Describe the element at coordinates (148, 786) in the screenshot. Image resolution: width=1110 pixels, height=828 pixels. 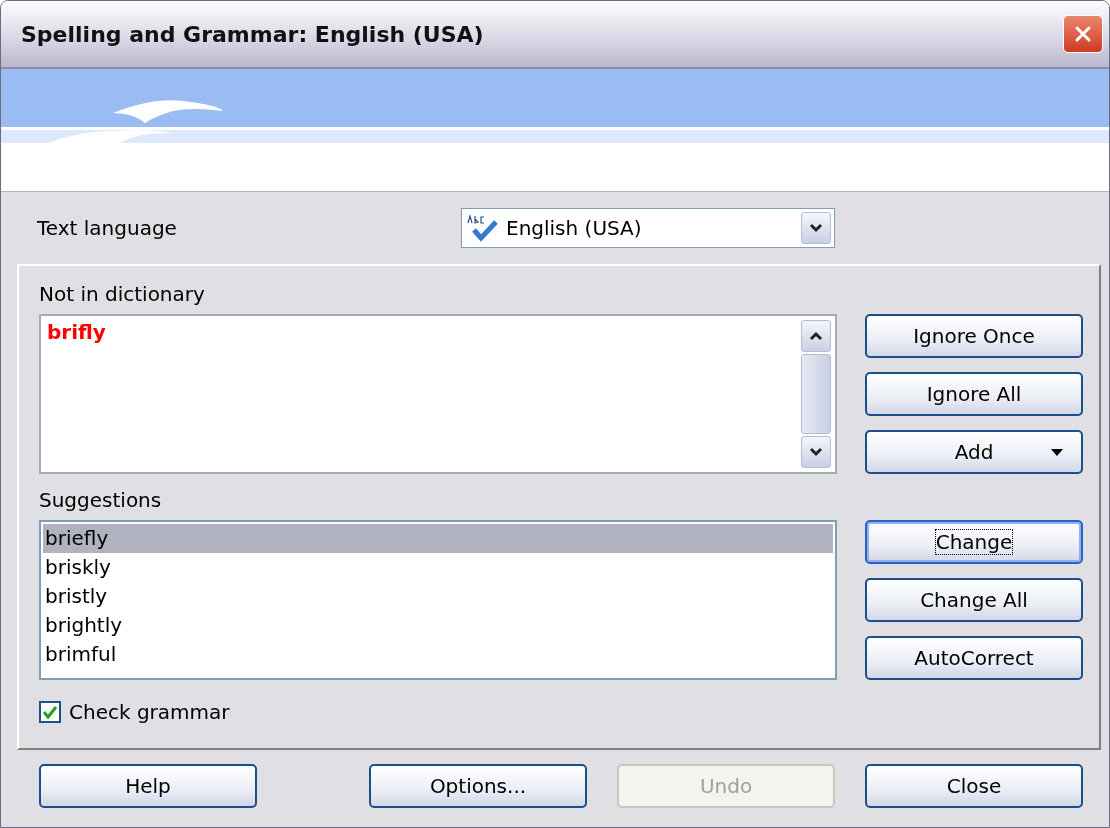
I see `dialog-button: Help` at that location.